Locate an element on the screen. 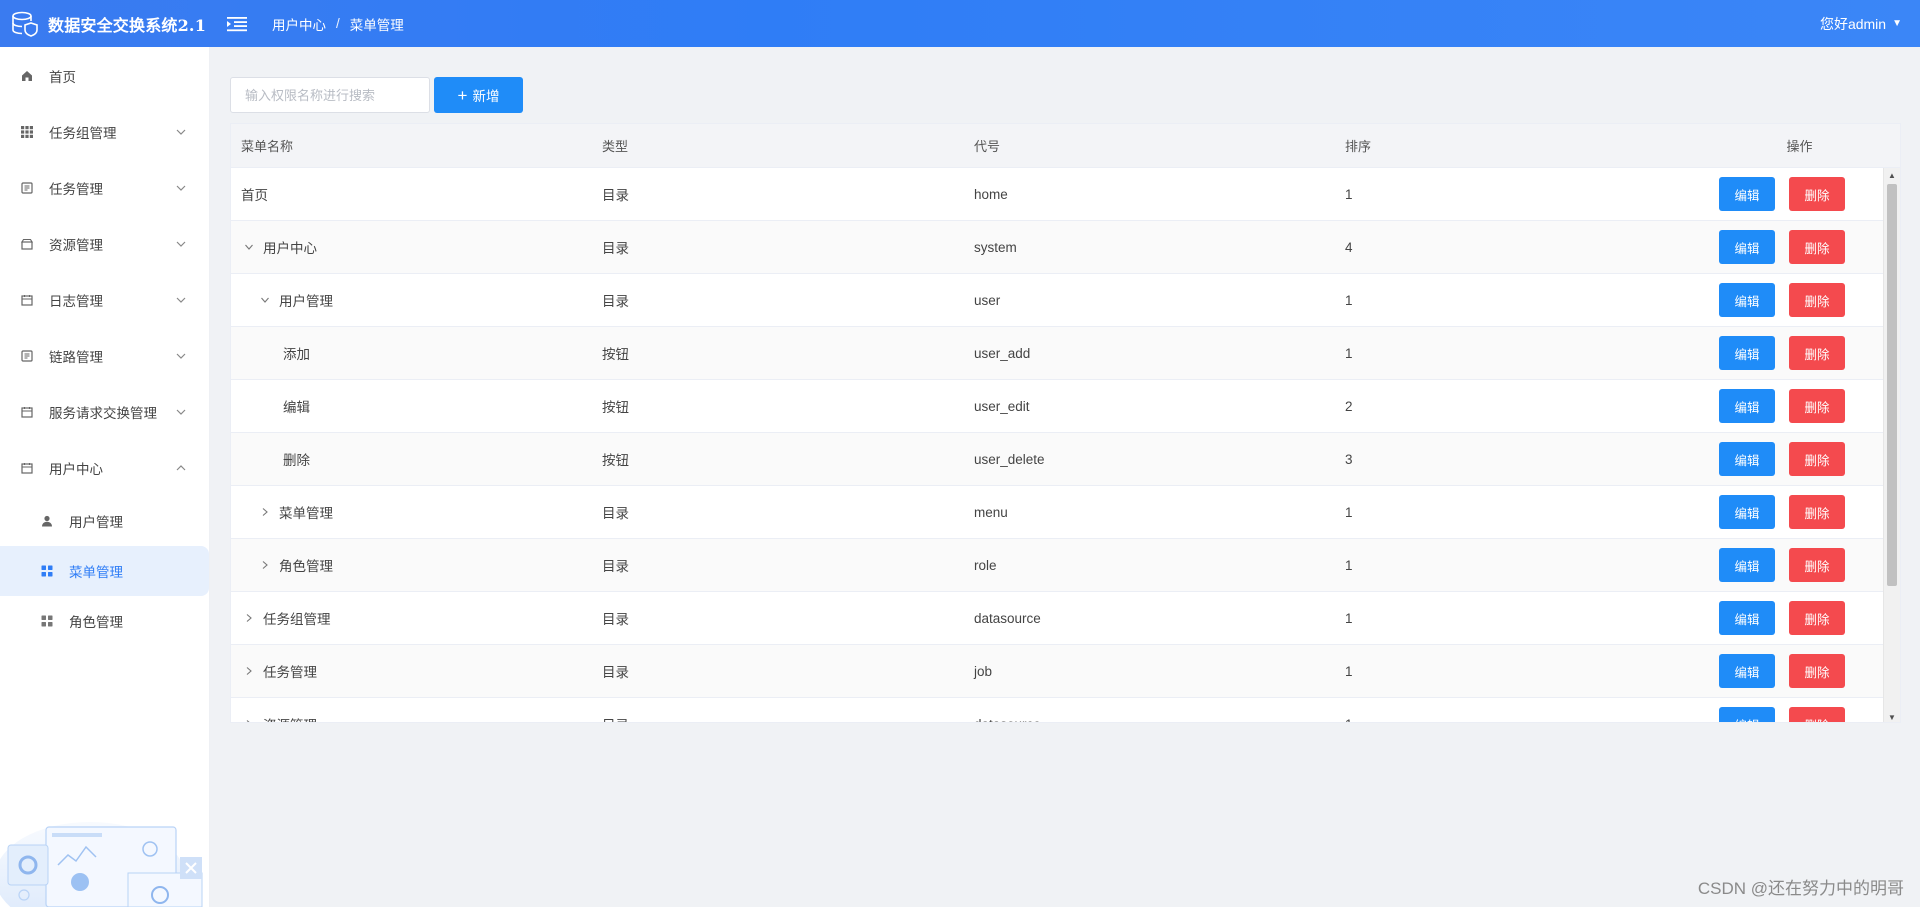 Image resolution: width=1920 pixels, height=907 pixels. sidebar-item-user-center: 用户中心 is located at coordinates (104, 468).